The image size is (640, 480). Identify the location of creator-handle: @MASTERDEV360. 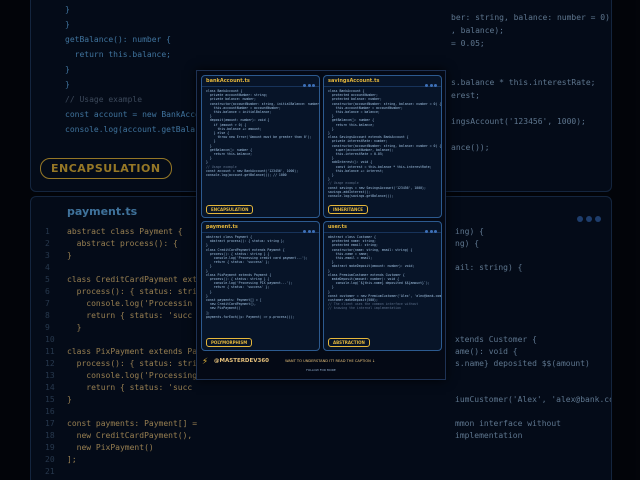
(241, 361).